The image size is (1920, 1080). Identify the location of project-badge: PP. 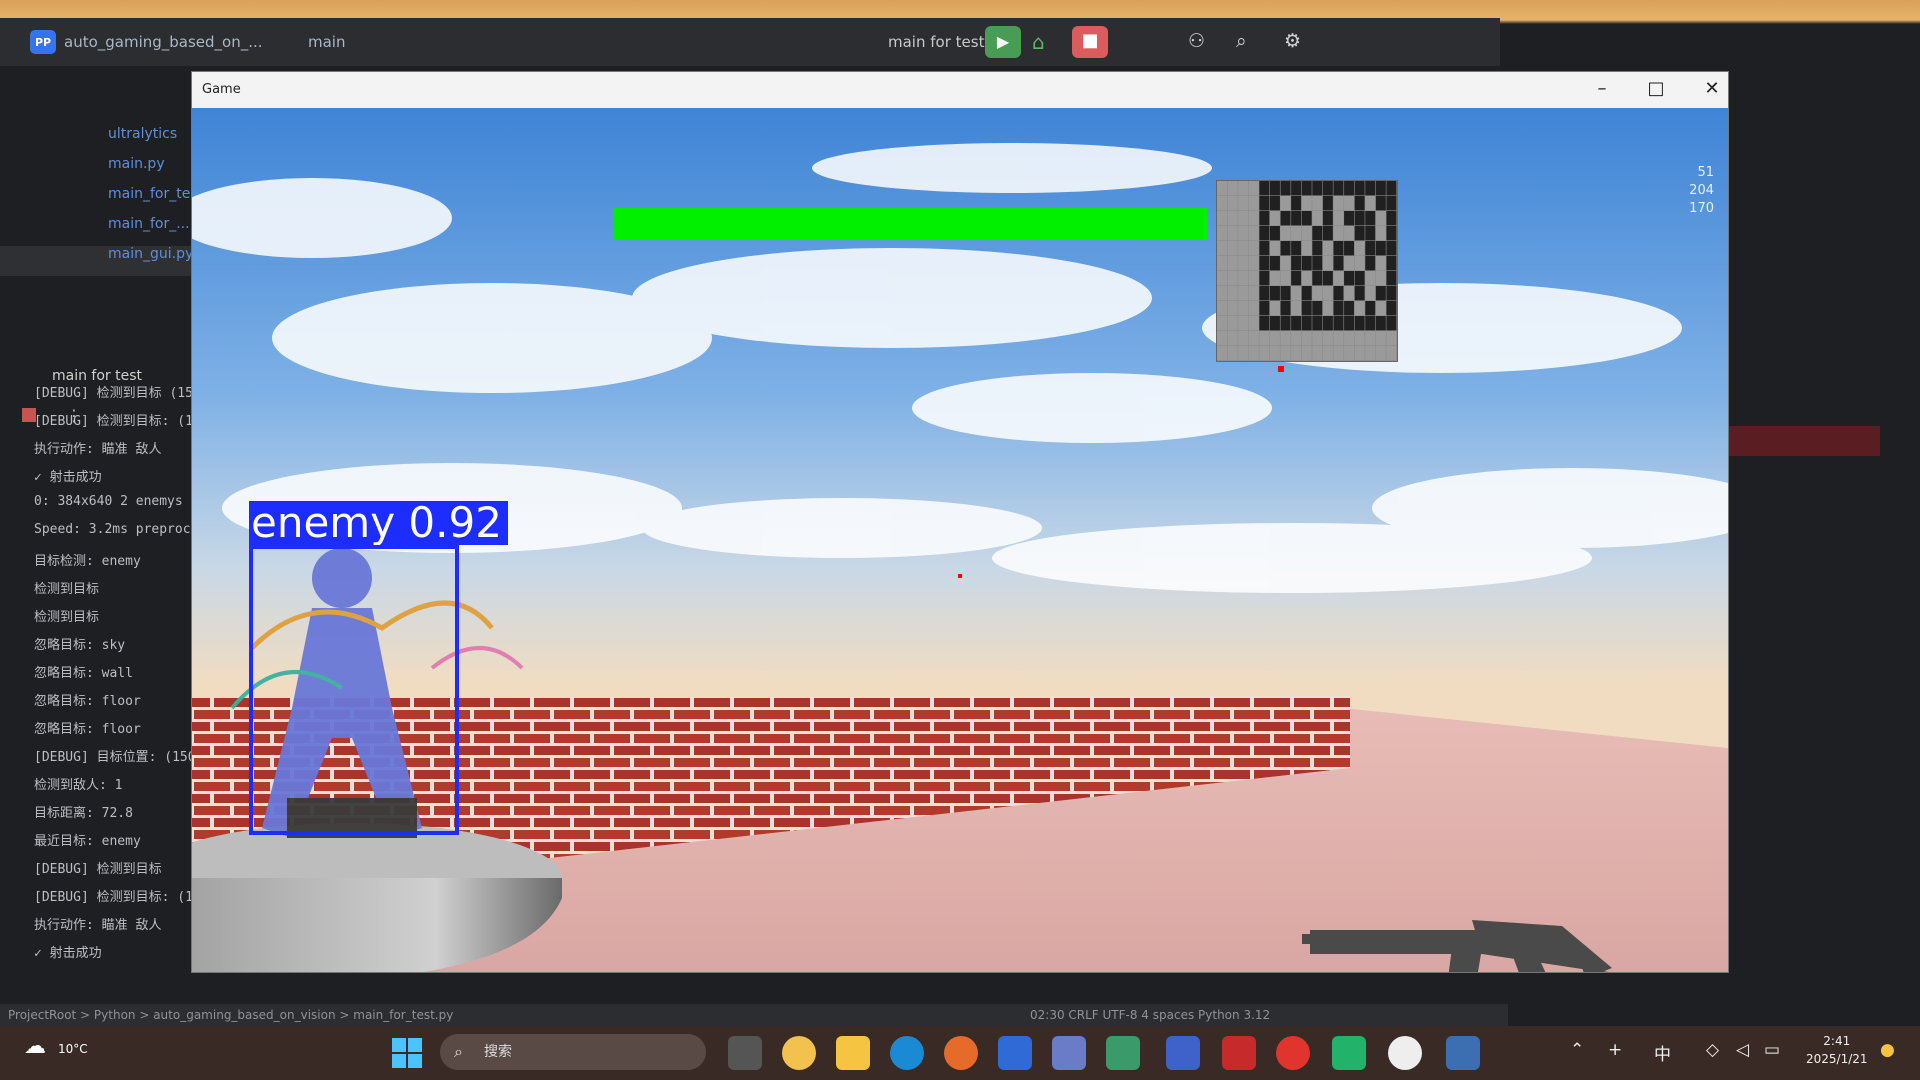
(43, 42).